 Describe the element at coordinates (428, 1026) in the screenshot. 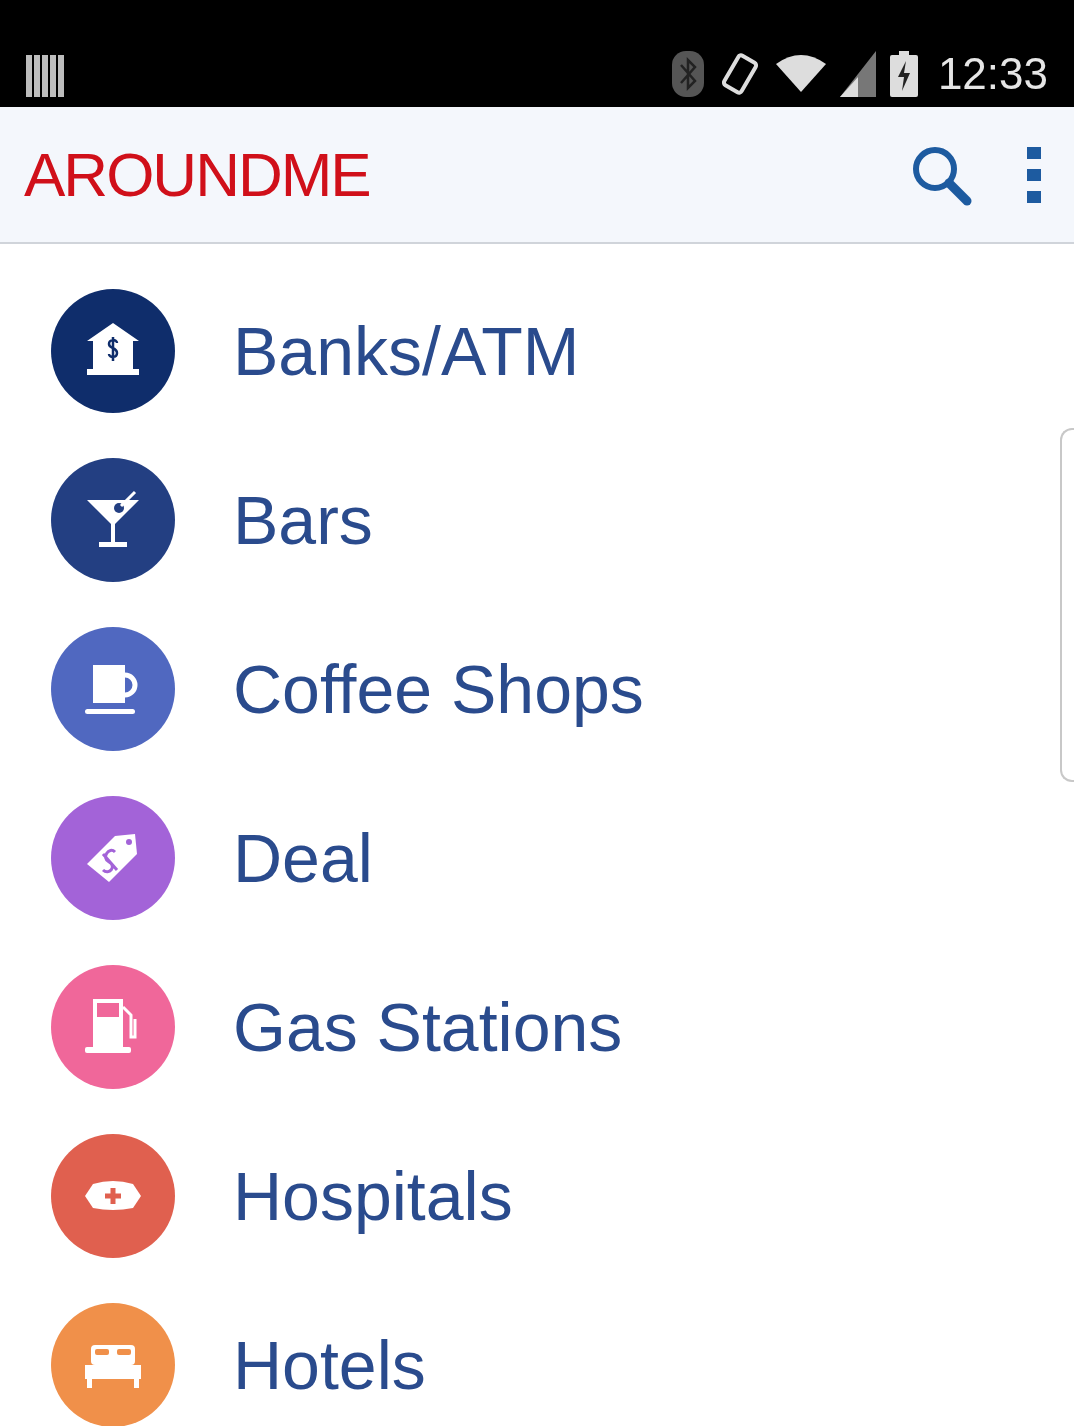

I see `category-label: Gas Stations` at that location.